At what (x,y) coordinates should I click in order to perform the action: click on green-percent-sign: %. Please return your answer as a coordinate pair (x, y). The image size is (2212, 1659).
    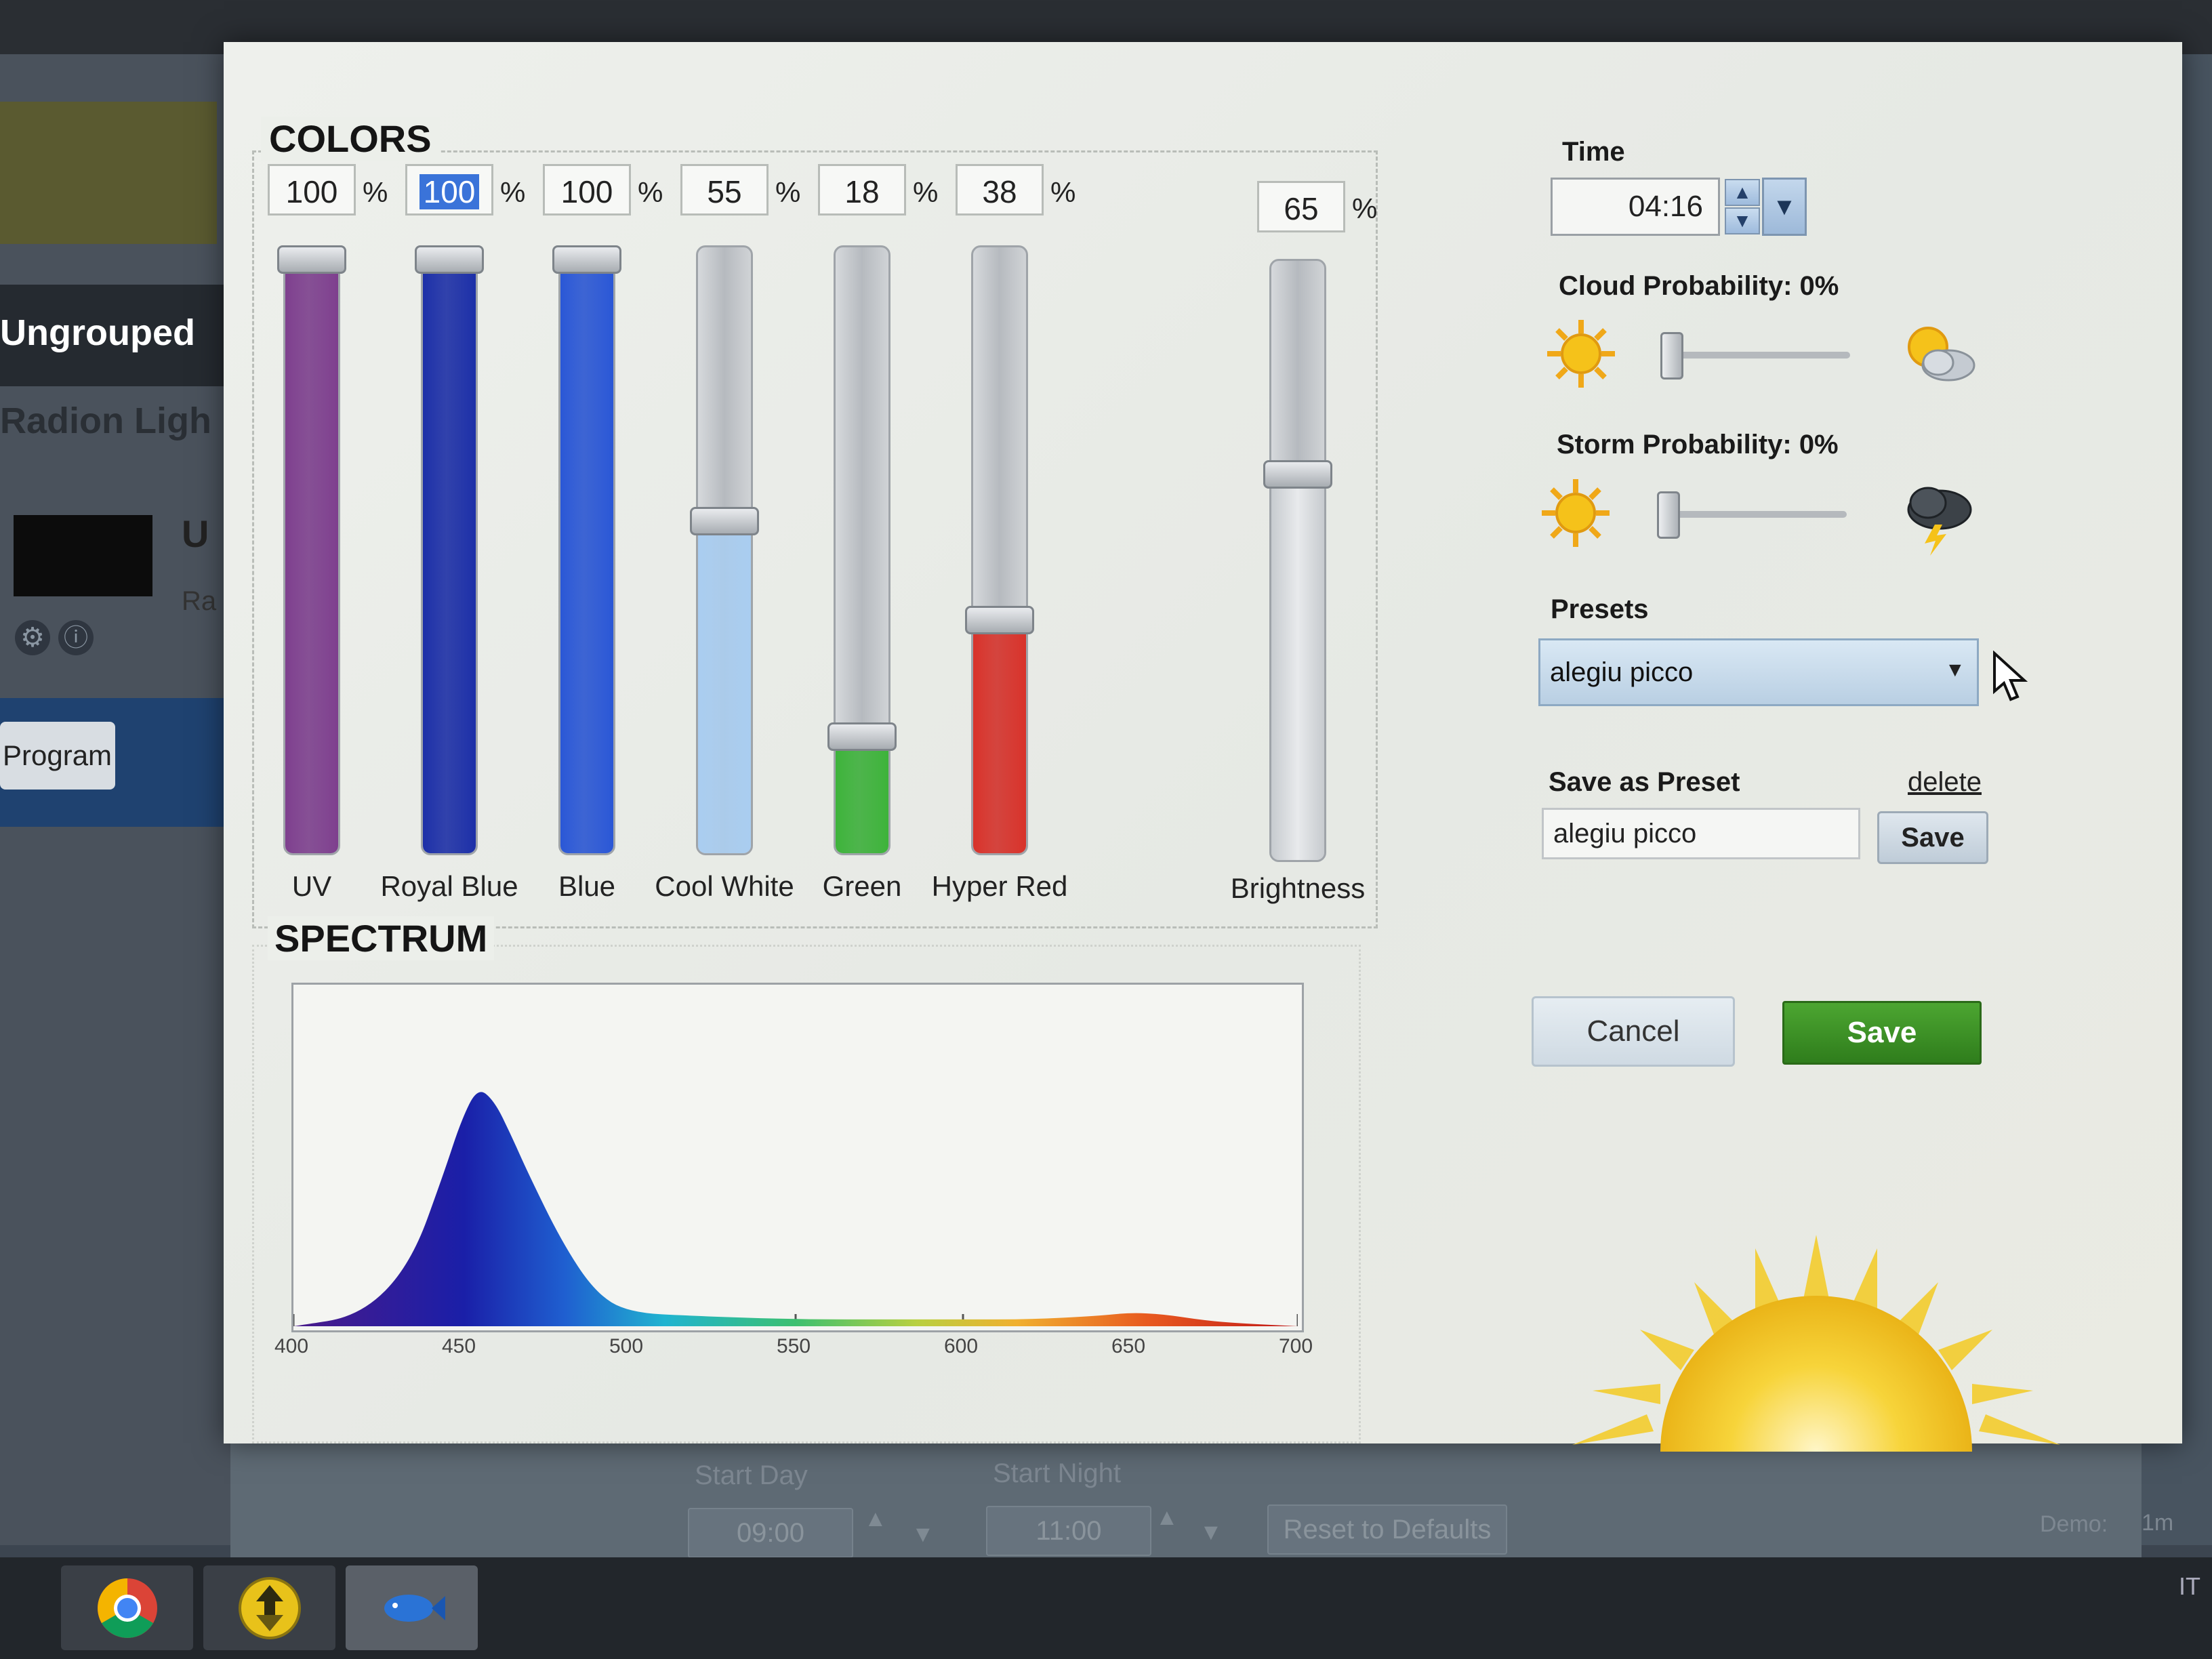
    Looking at the image, I should click on (926, 192).